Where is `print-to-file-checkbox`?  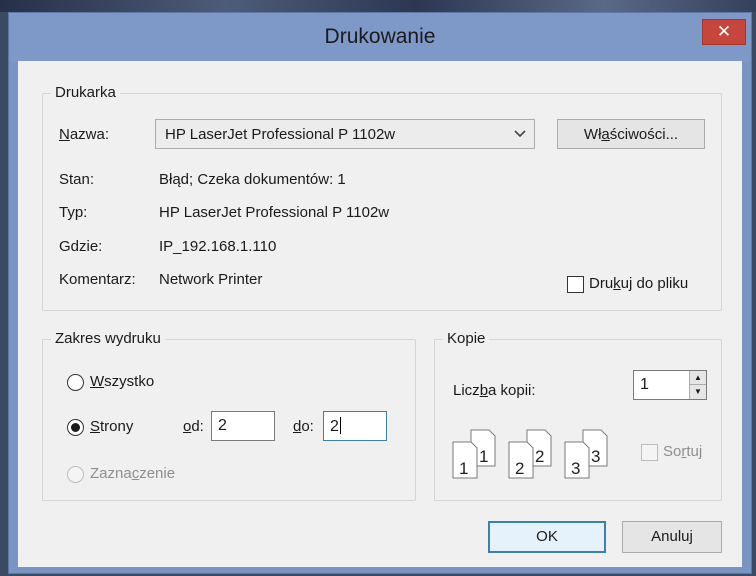 print-to-file-checkbox is located at coordinates (575, 284).